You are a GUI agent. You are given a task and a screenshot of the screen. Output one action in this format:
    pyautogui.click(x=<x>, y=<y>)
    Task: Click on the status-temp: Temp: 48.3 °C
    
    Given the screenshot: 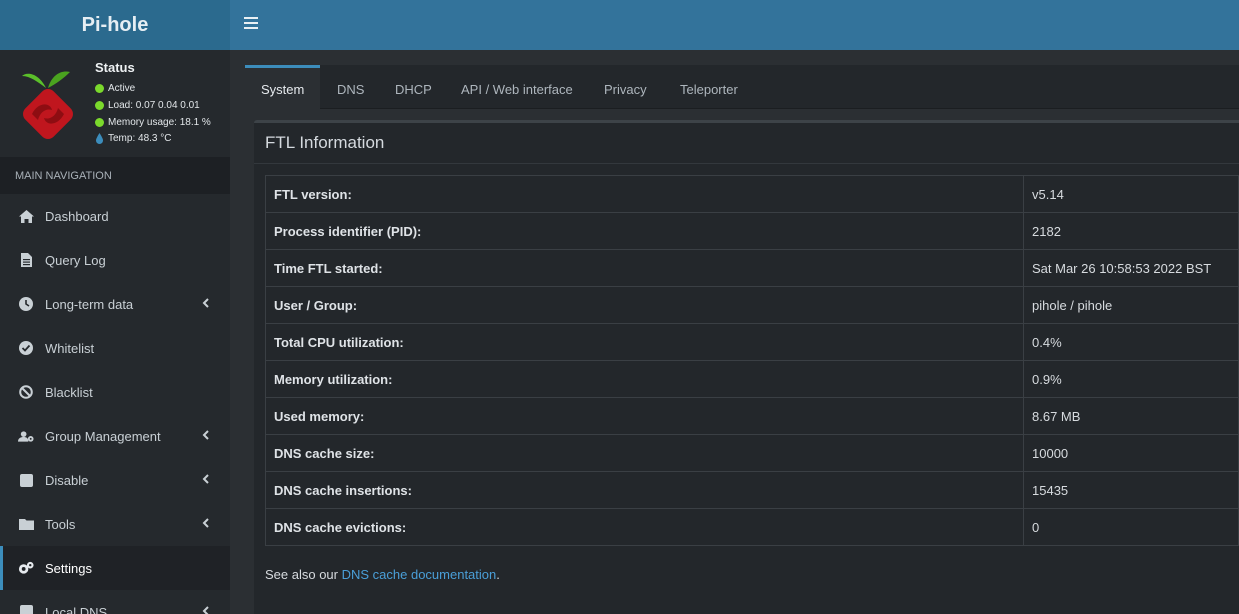 What is the action you would take?
    pyautogui.click(x=133, y=138)
    